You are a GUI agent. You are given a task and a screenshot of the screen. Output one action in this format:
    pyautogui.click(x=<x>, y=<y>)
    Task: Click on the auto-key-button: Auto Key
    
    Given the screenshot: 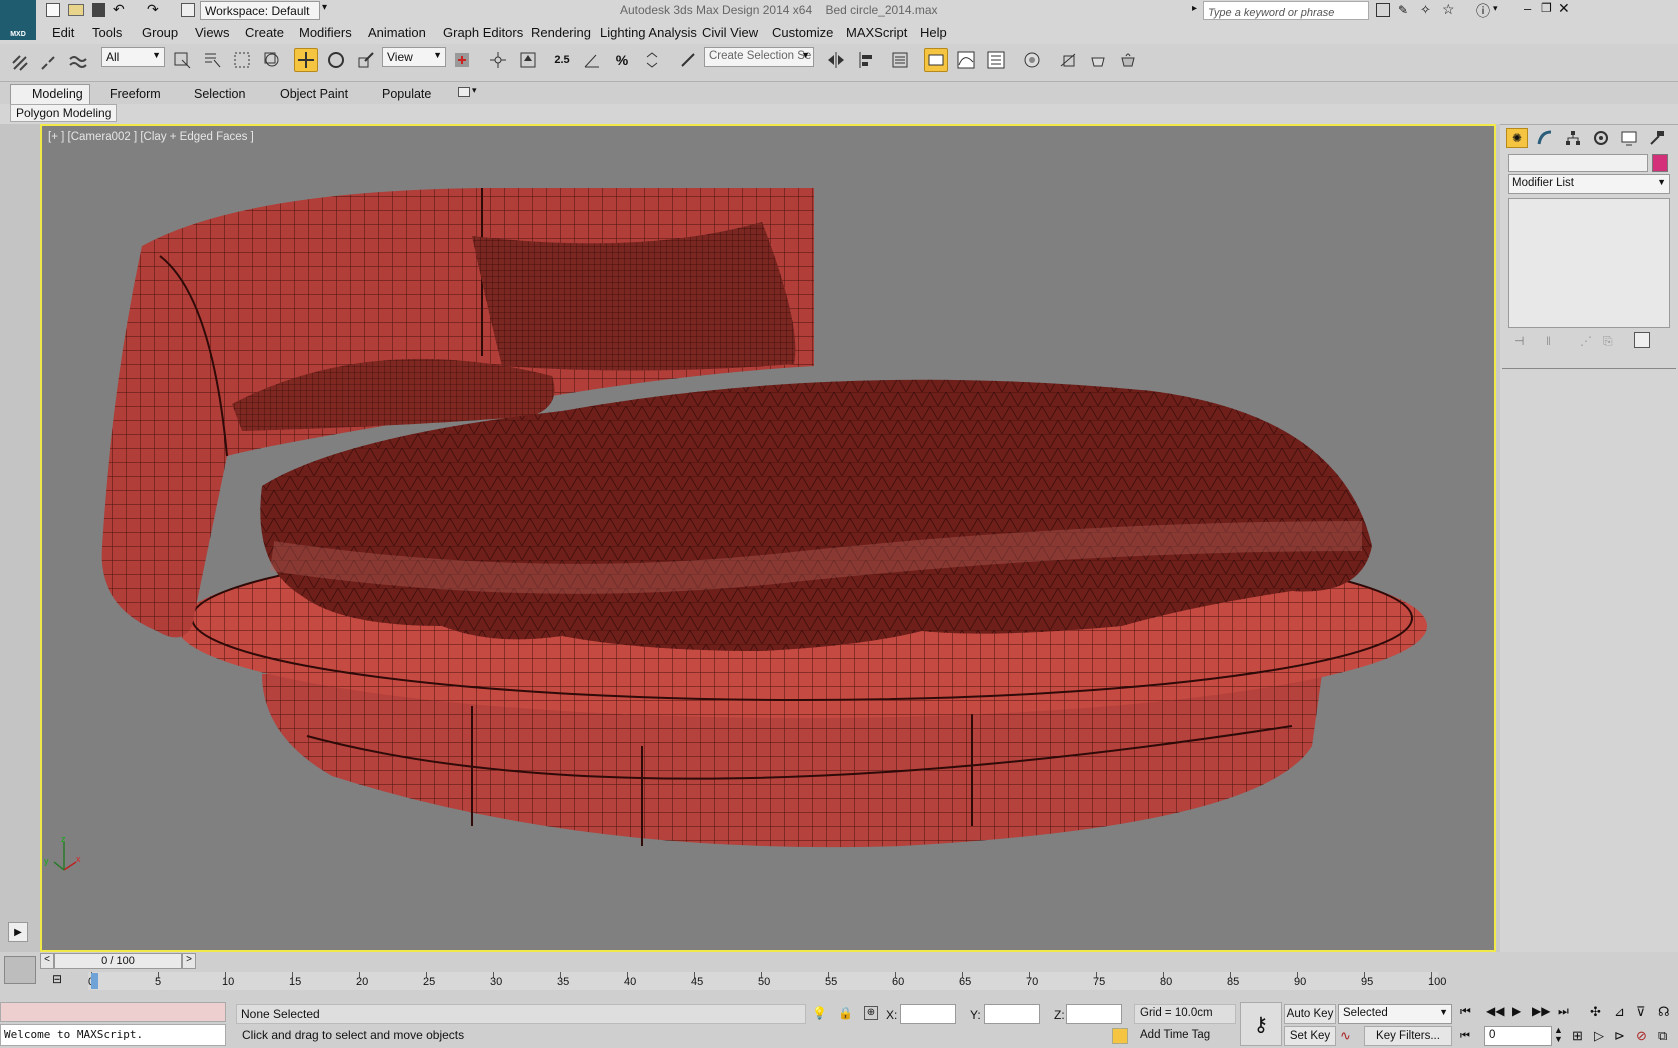 What is the action you would take?
    pyautogui.click(x=1310, y=1014)
    